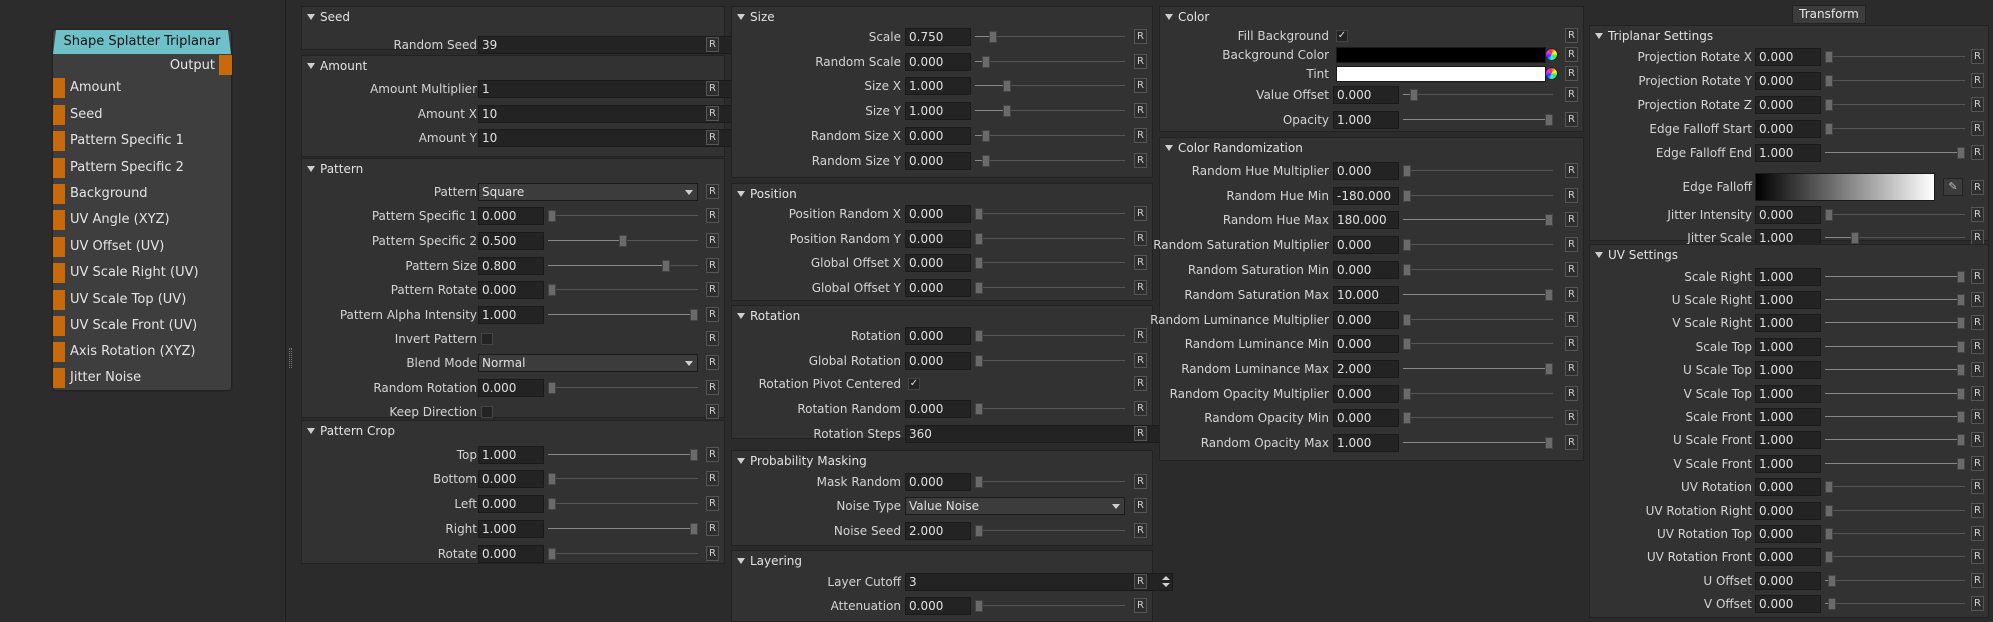  I want to click on global-offset-x-slider, so click(1050, 263).